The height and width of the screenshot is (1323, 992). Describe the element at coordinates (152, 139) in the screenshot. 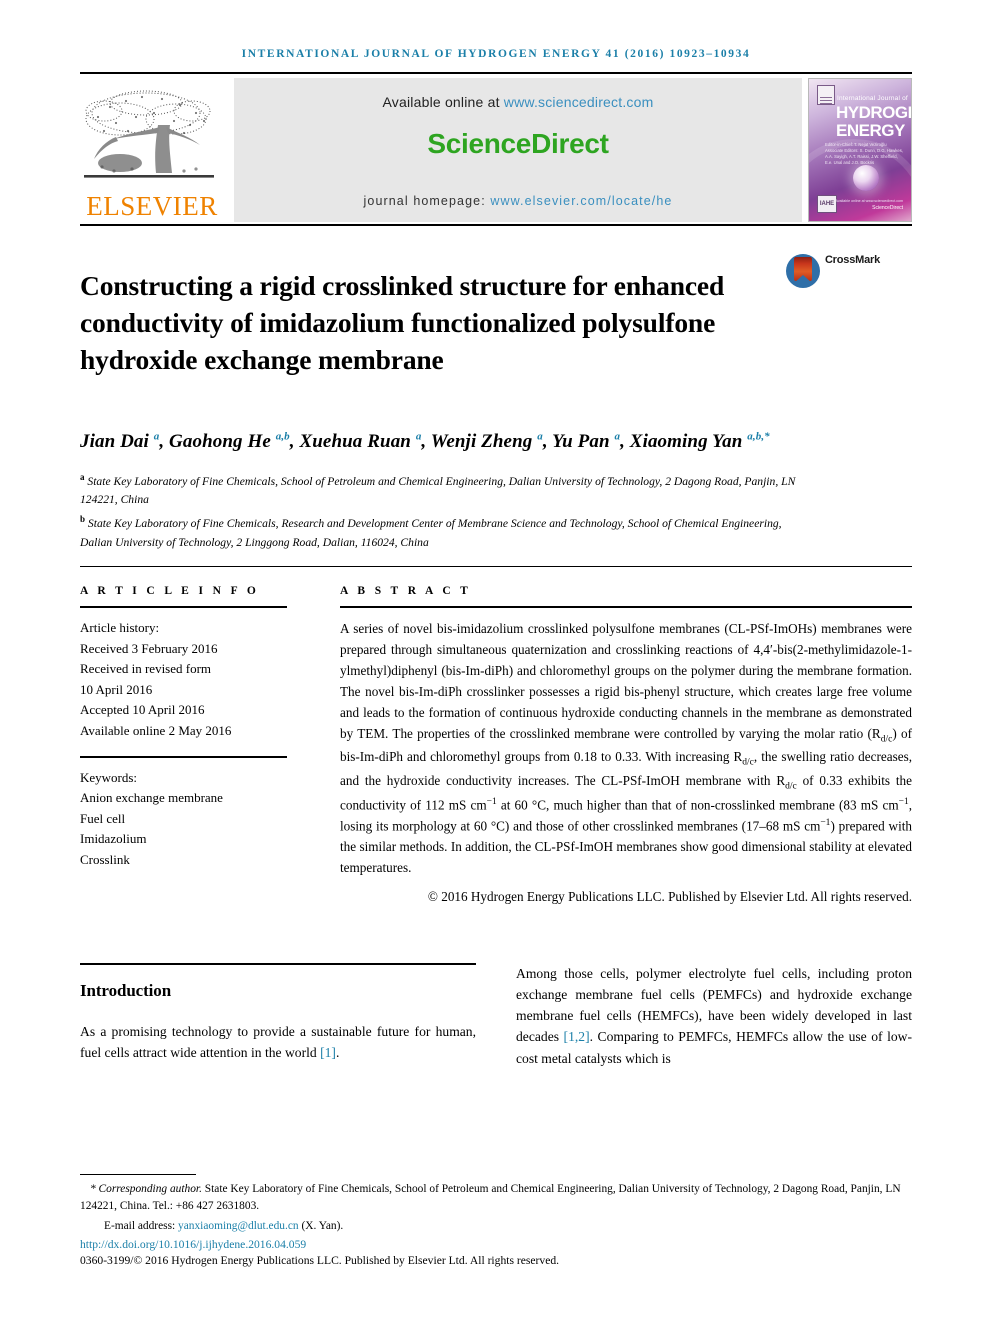

I see `elsevier-tree-icon` at that location.